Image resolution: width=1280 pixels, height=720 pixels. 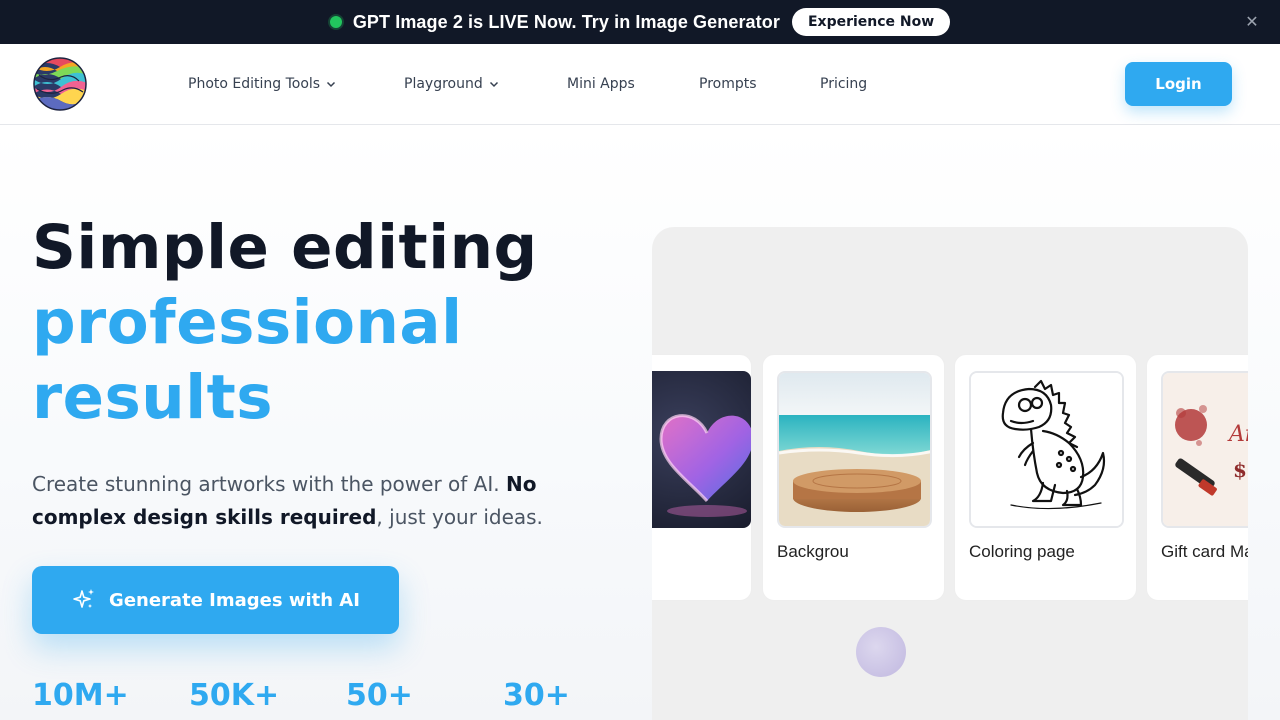 I want to click on hero-title-line-3: results, so click(x=153, y=397).